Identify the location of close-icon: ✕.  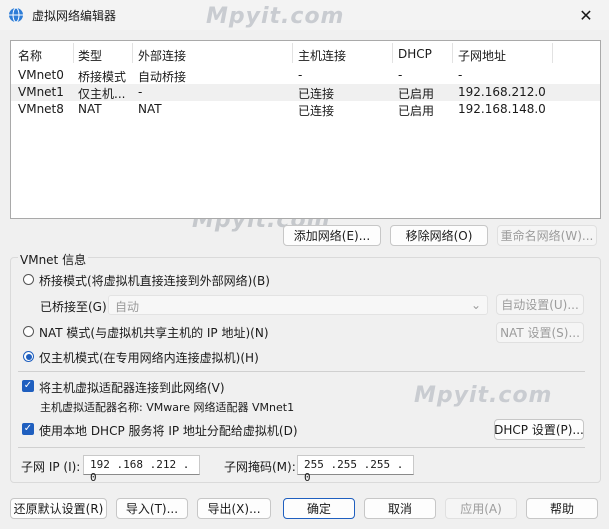
(586, 15).